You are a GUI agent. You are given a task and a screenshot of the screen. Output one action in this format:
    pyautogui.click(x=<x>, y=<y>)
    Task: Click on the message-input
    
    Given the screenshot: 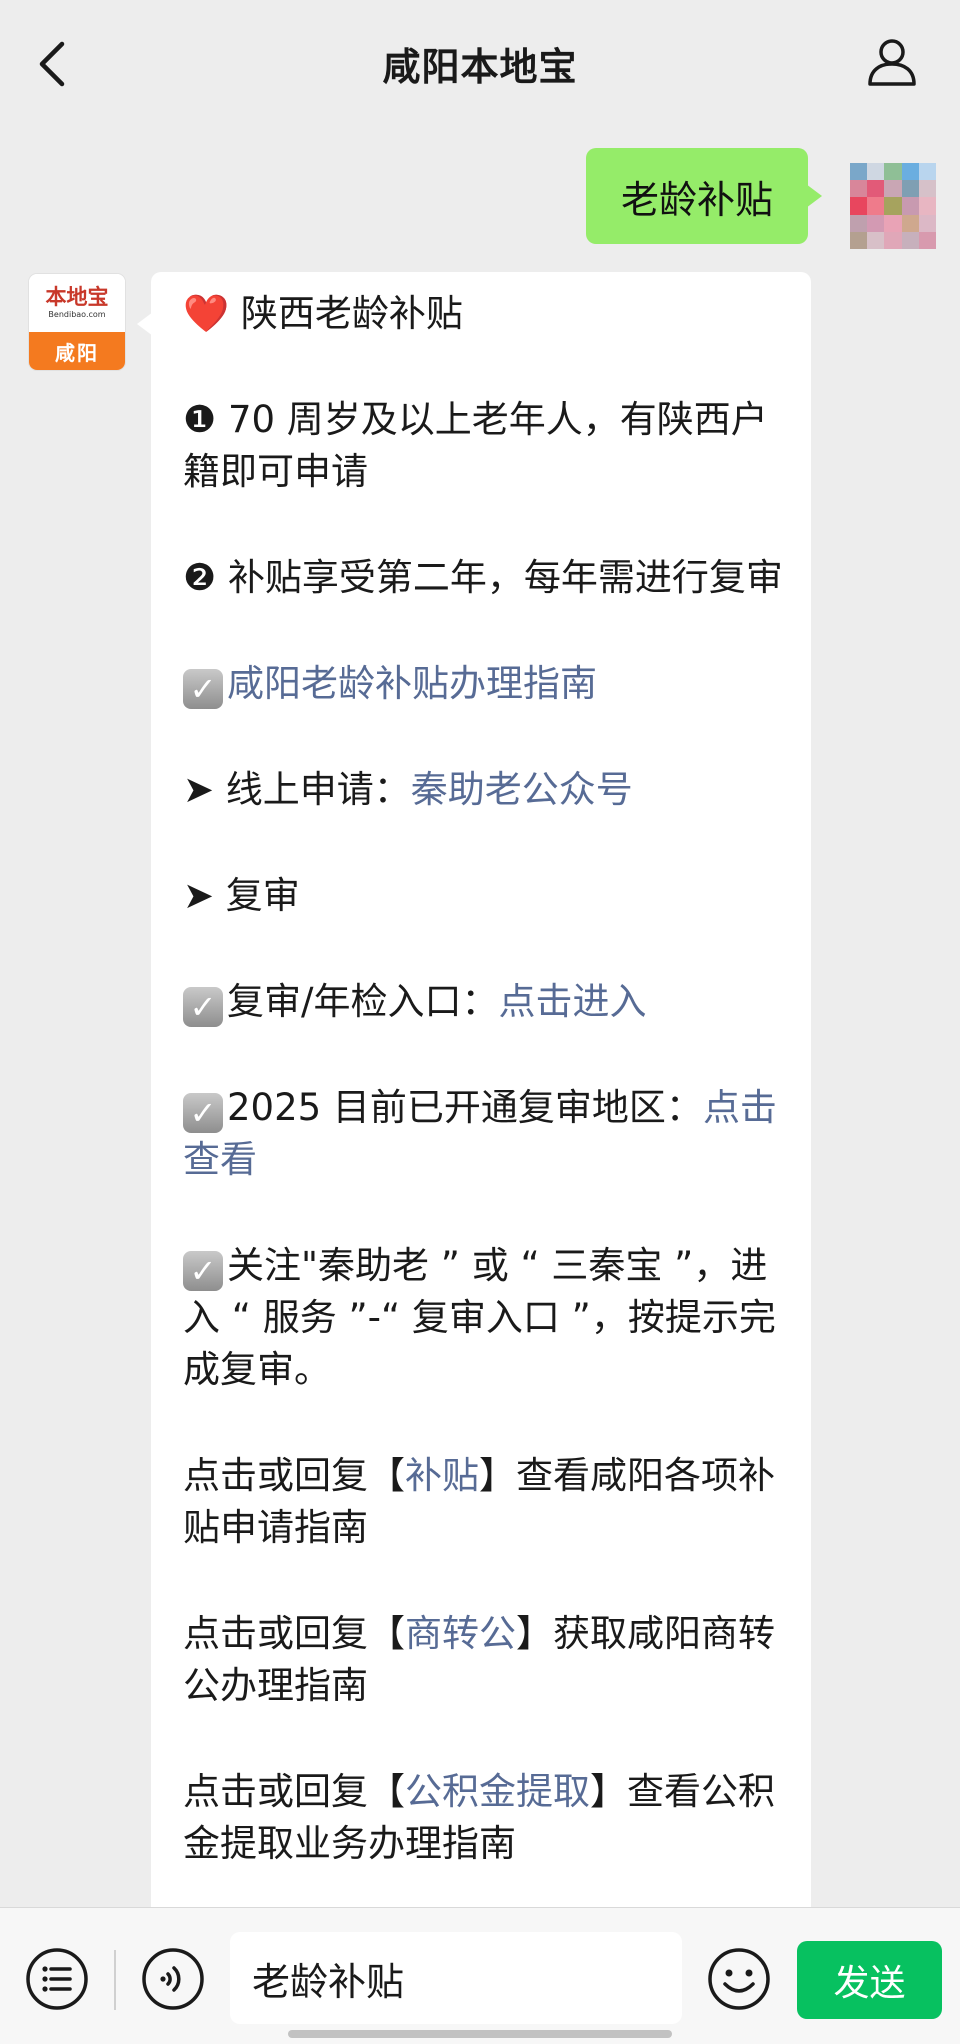 What is the action you would take?
    pyautogui.click(x=456, y=1978)
    